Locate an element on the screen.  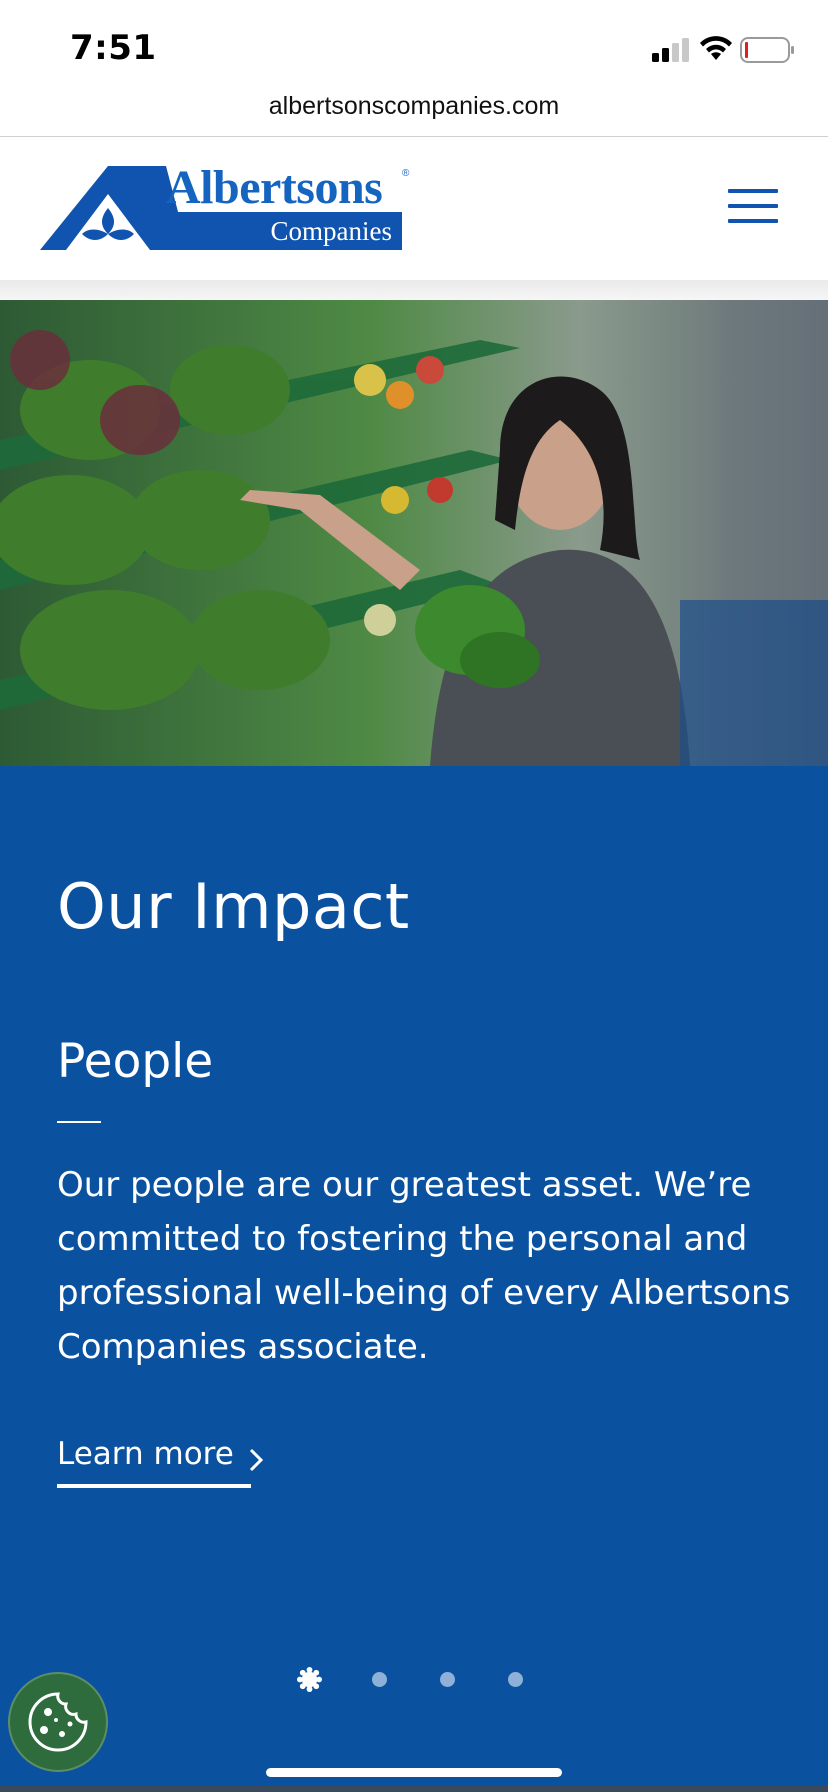
learn-more-underline is located at coordinates (154, 1486).